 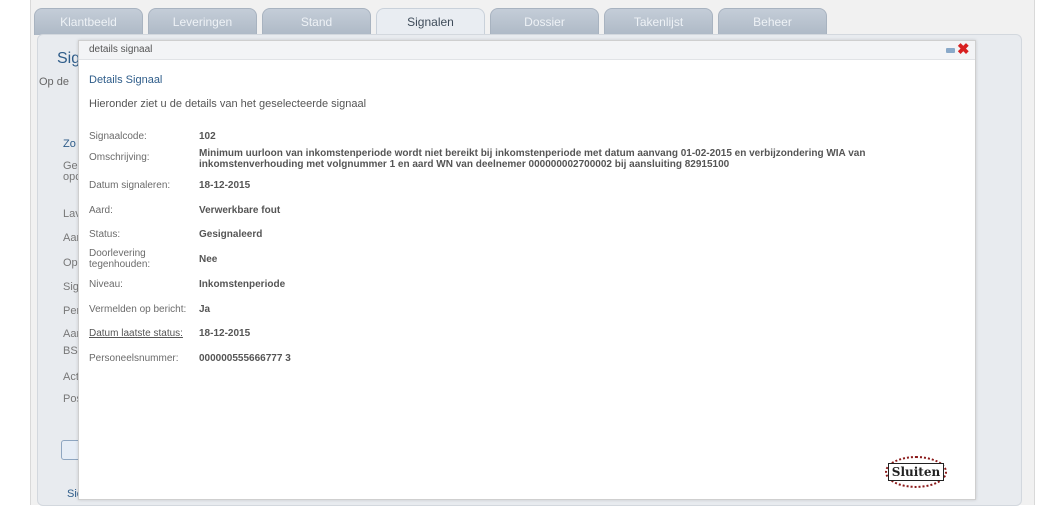 I want to click on background-text: Act, so click(x=71, y=377).